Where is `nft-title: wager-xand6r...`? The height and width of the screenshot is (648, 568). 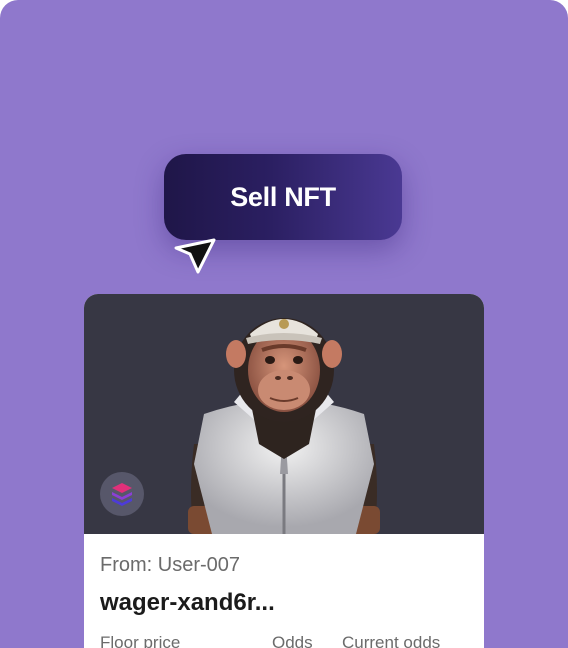 nft-title: wager-xand6r... is located at coordinates (187, 602).